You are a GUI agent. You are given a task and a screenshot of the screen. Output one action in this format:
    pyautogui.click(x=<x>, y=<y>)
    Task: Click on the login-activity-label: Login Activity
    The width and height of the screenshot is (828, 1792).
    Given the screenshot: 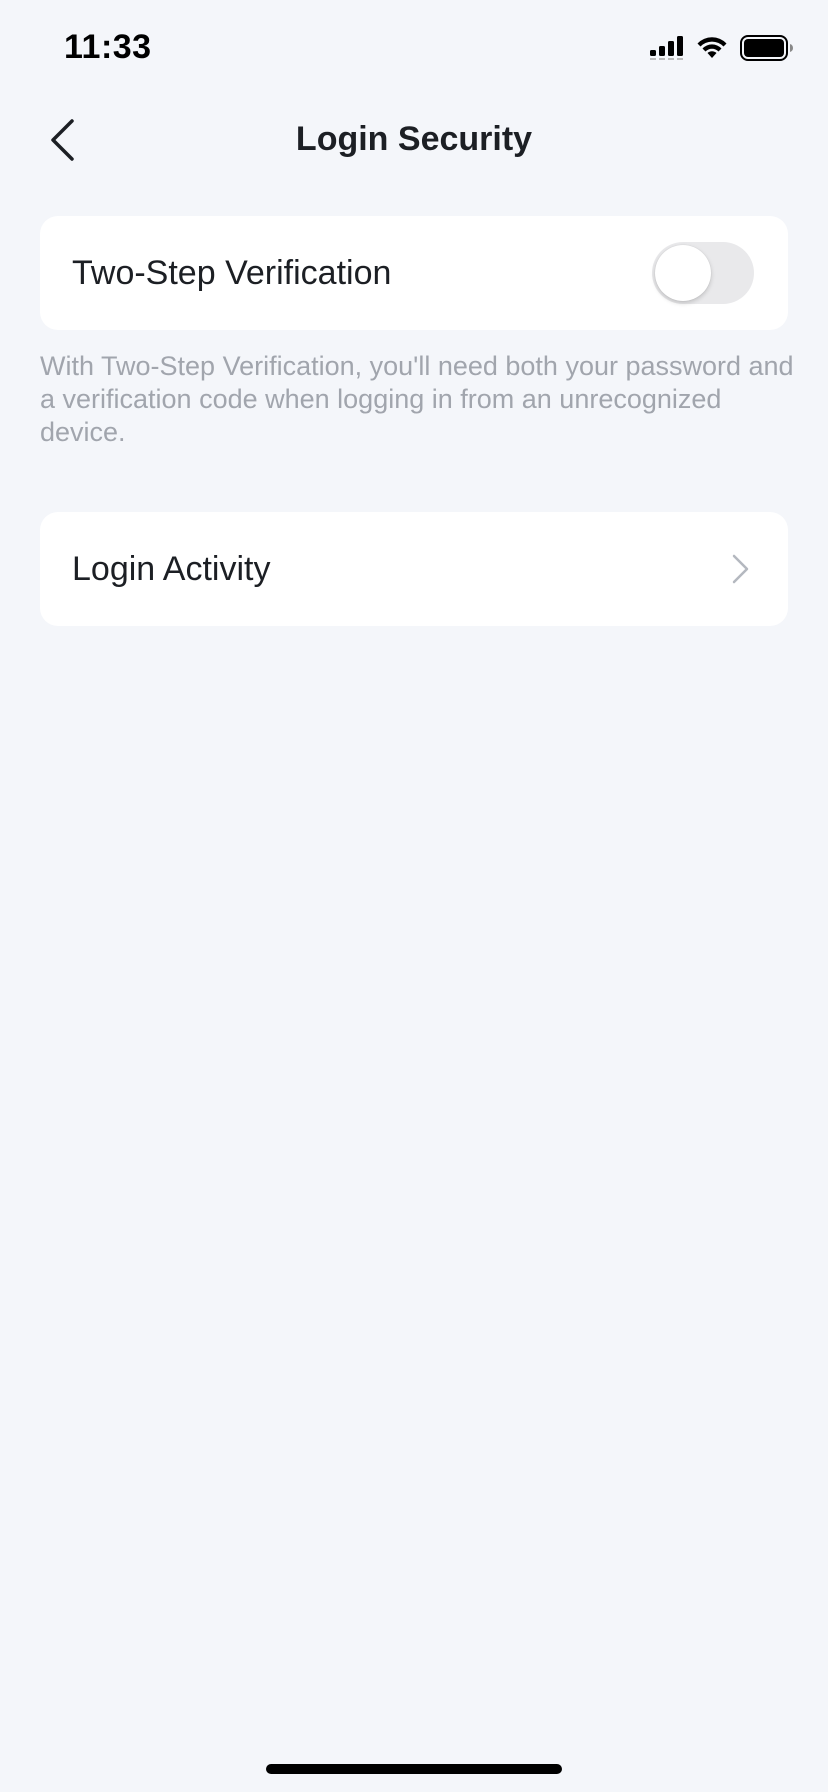 What is the action you would take?
    pyautogui.click(x=171, y=568)
    